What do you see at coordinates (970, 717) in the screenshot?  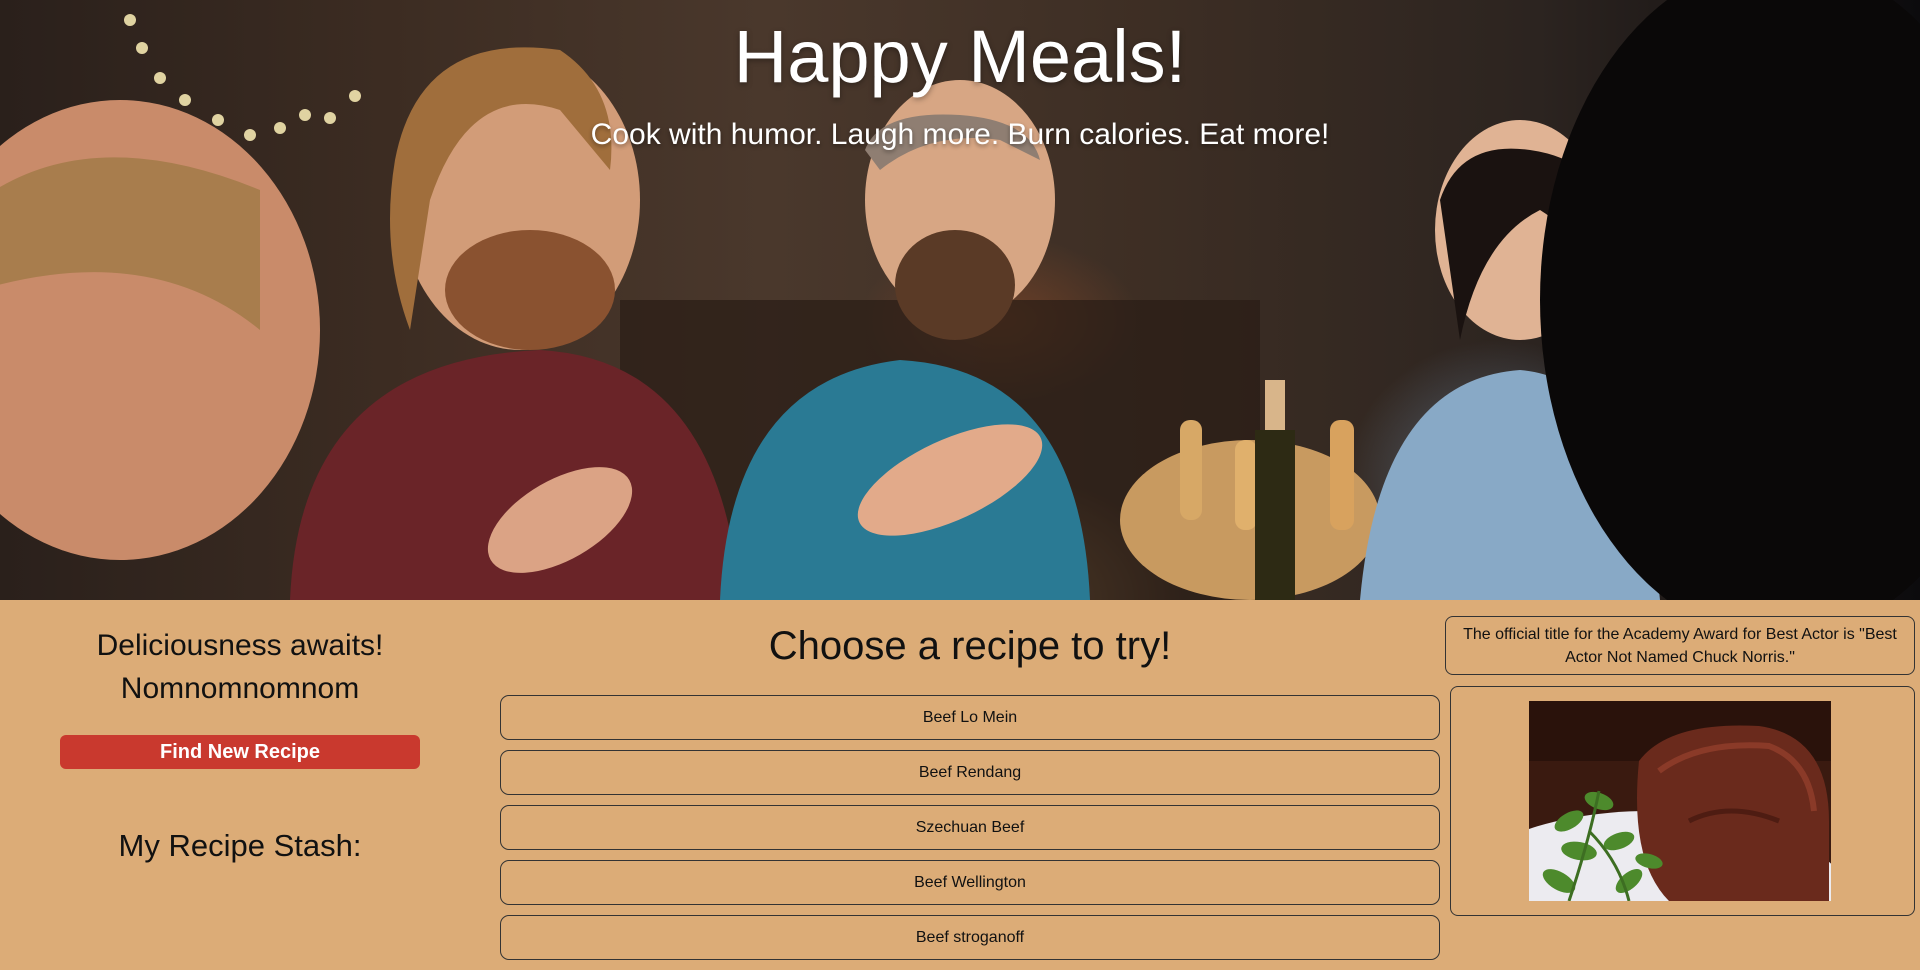 I see `recipe-item-beef-lo-mein: Beef Lo Mein` at bounding box center [970, 717].